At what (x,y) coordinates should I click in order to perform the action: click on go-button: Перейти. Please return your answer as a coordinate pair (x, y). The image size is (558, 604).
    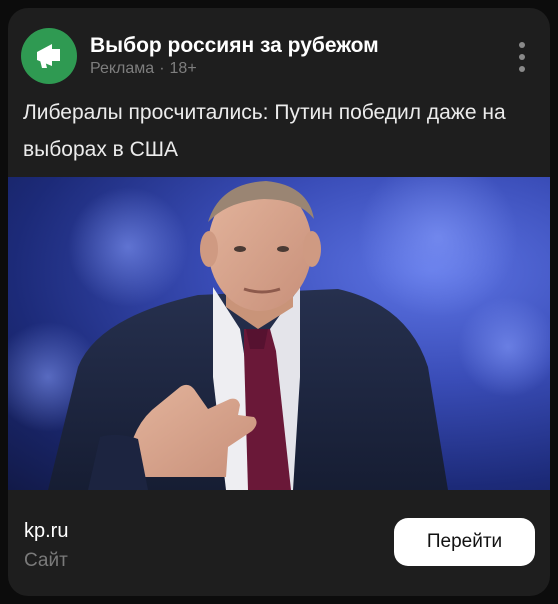
    Looking at the image, I should click on (464, 542).